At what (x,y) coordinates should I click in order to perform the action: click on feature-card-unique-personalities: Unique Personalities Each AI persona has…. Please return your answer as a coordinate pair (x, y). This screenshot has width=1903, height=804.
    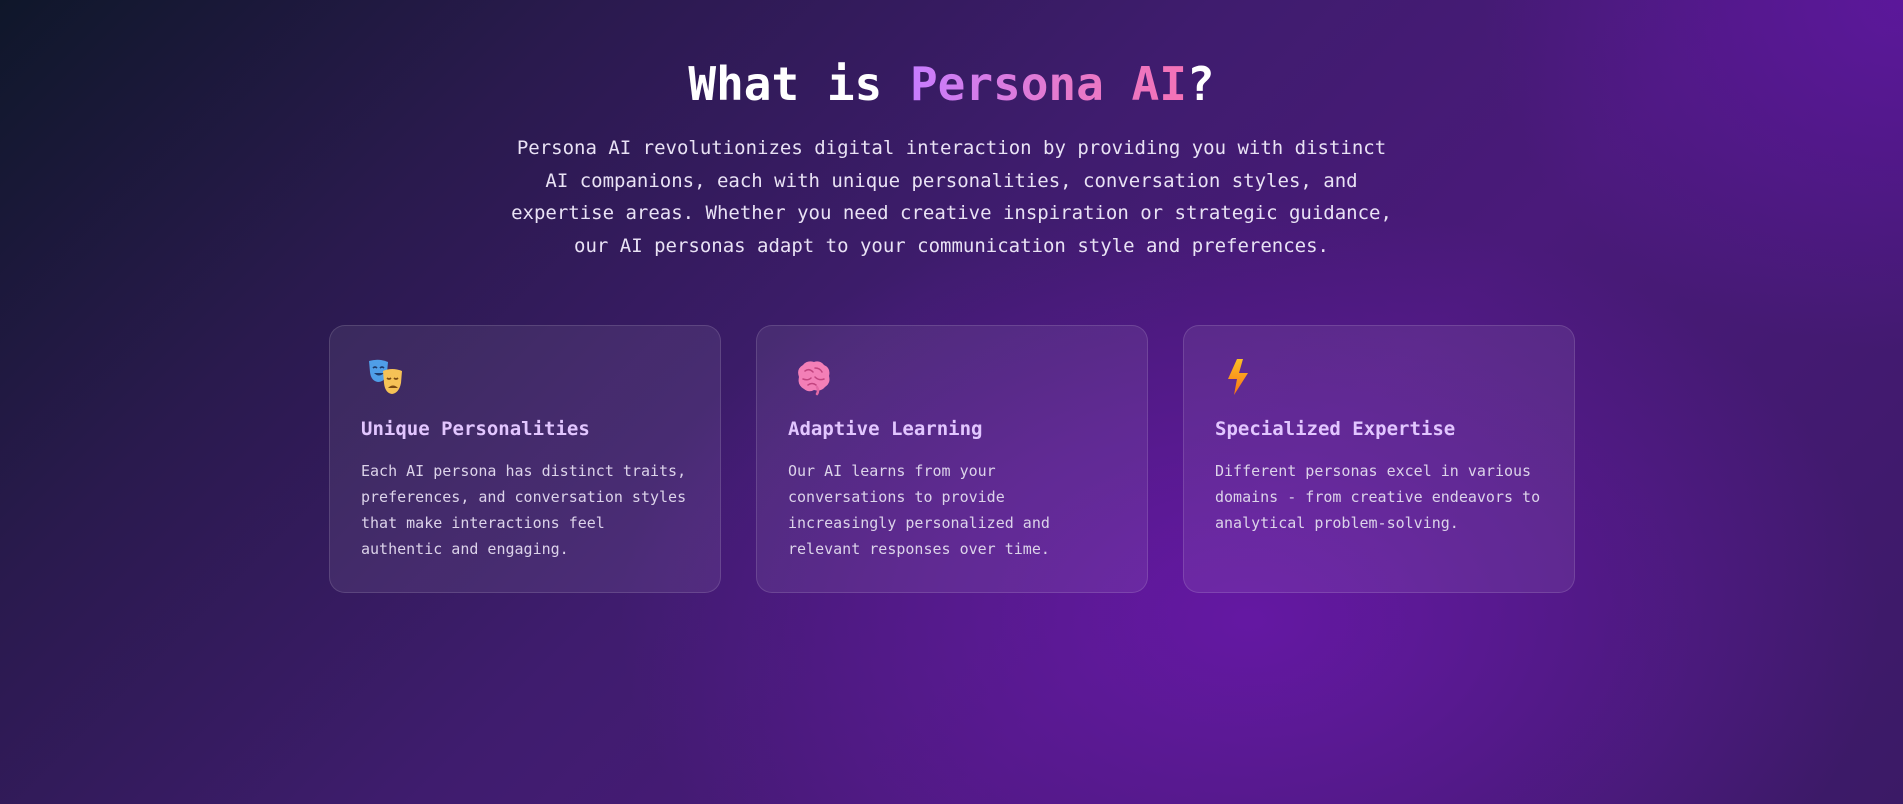
    Looking at the image, I should click on (525, 459).